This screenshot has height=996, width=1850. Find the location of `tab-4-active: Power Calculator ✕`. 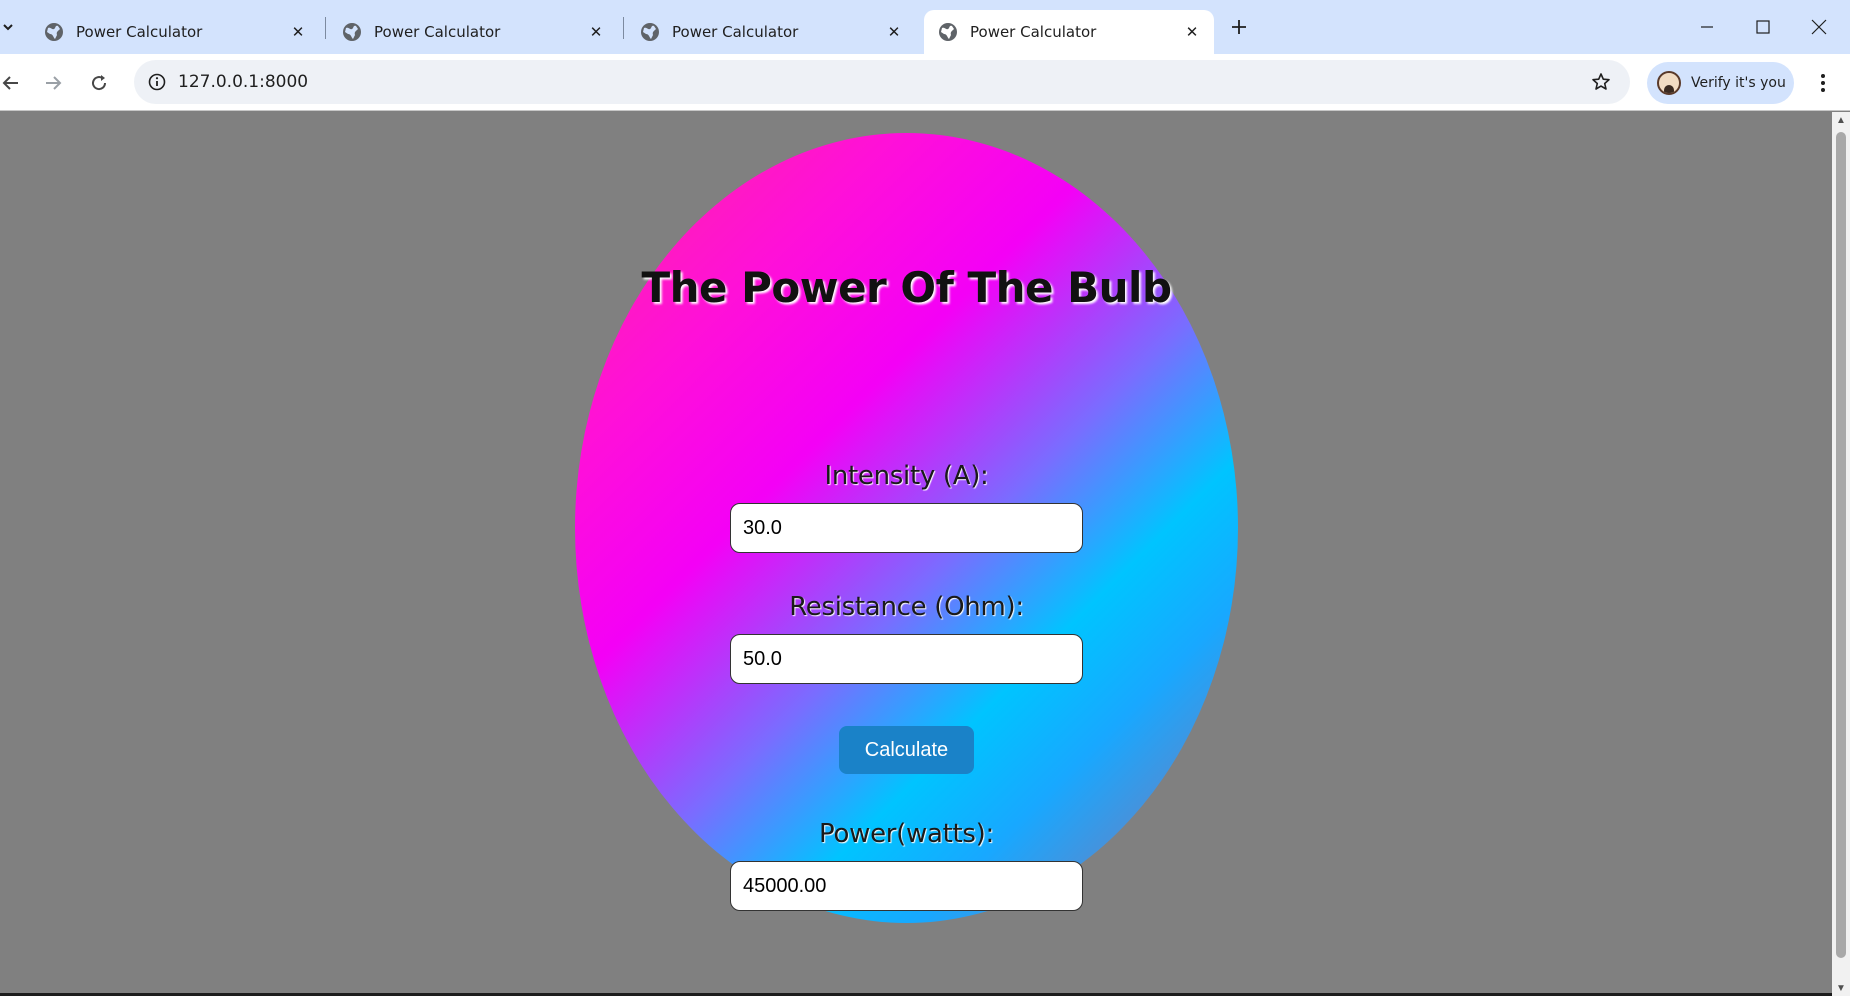

tab-4-active: Power Calculator ✕ is located at coordinates (1069, 32).